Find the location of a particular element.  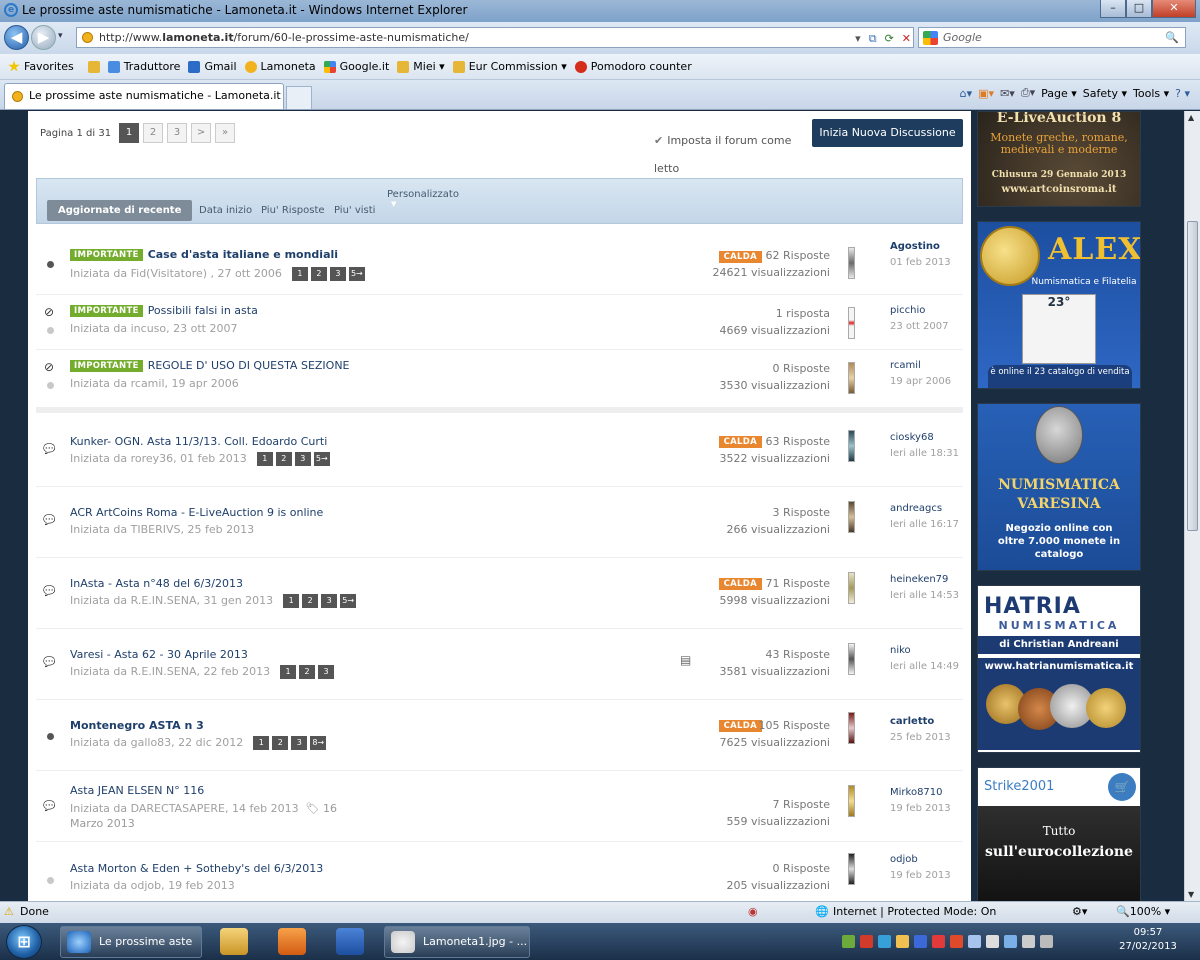

tools-menu: Tools ▾ is located at coordinates (1151, 93).